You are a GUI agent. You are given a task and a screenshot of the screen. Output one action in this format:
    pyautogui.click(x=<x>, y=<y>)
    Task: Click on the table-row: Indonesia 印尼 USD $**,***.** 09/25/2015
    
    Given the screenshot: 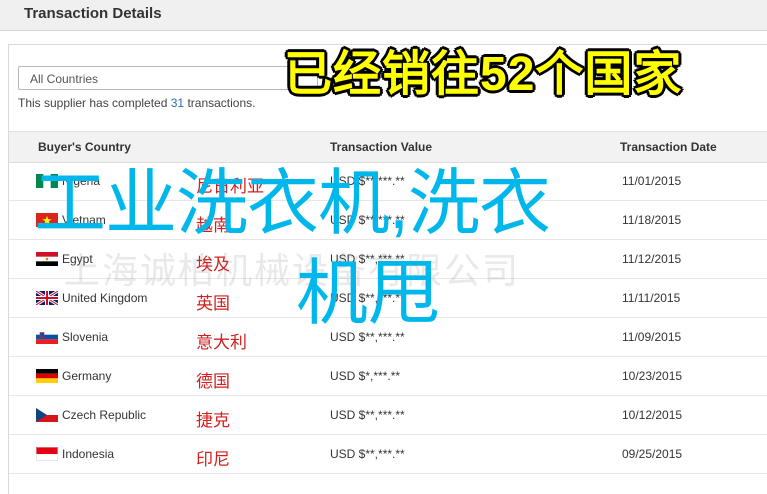 What is the action you would take?
    pyautogui.click(x=388, y=454)
    